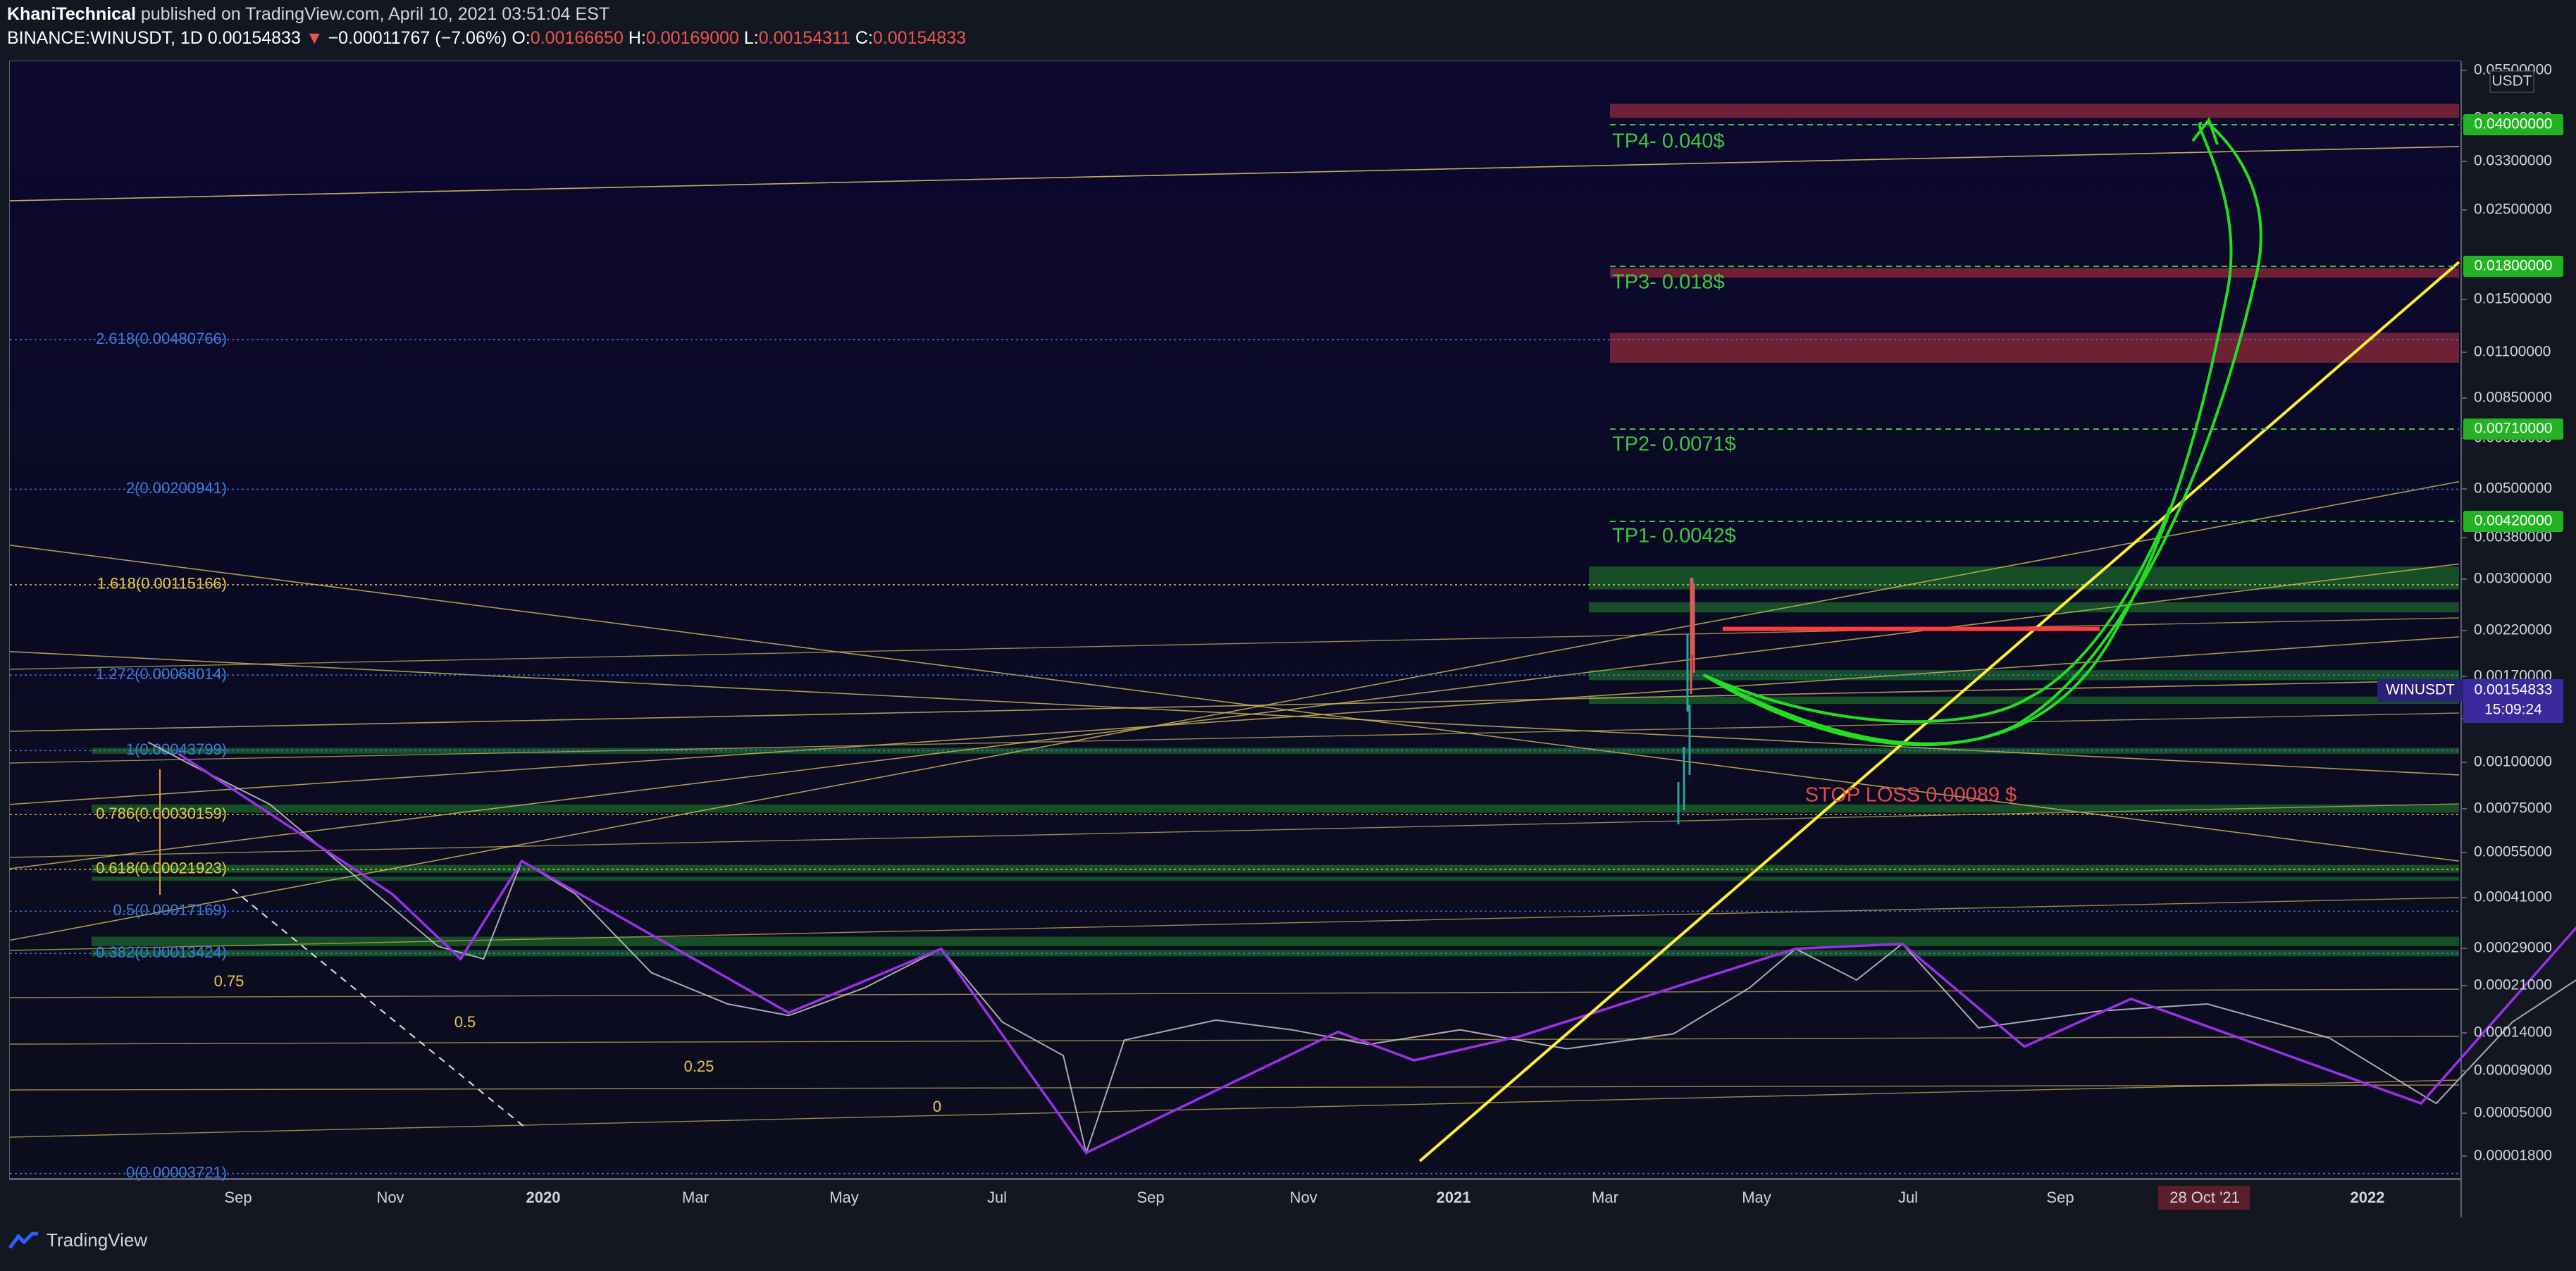  I want to click on price-axis-label: 0.00300000, so click(2513, 579).